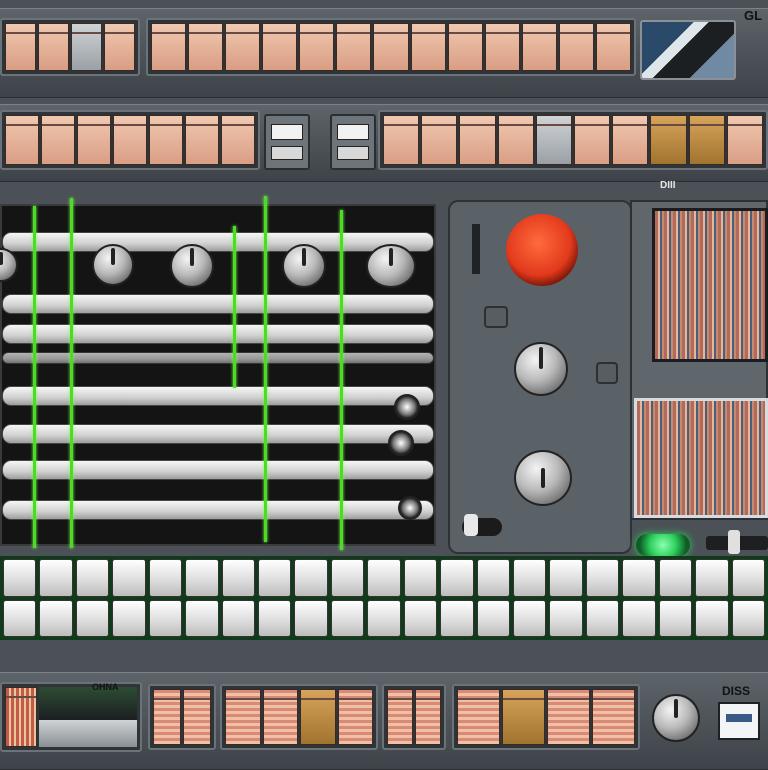 This screenshot has width=768, height=770. What do you see at coordinates (607, 373) in the screenshot?
I see `square-button` at bounding box center [607, 373].